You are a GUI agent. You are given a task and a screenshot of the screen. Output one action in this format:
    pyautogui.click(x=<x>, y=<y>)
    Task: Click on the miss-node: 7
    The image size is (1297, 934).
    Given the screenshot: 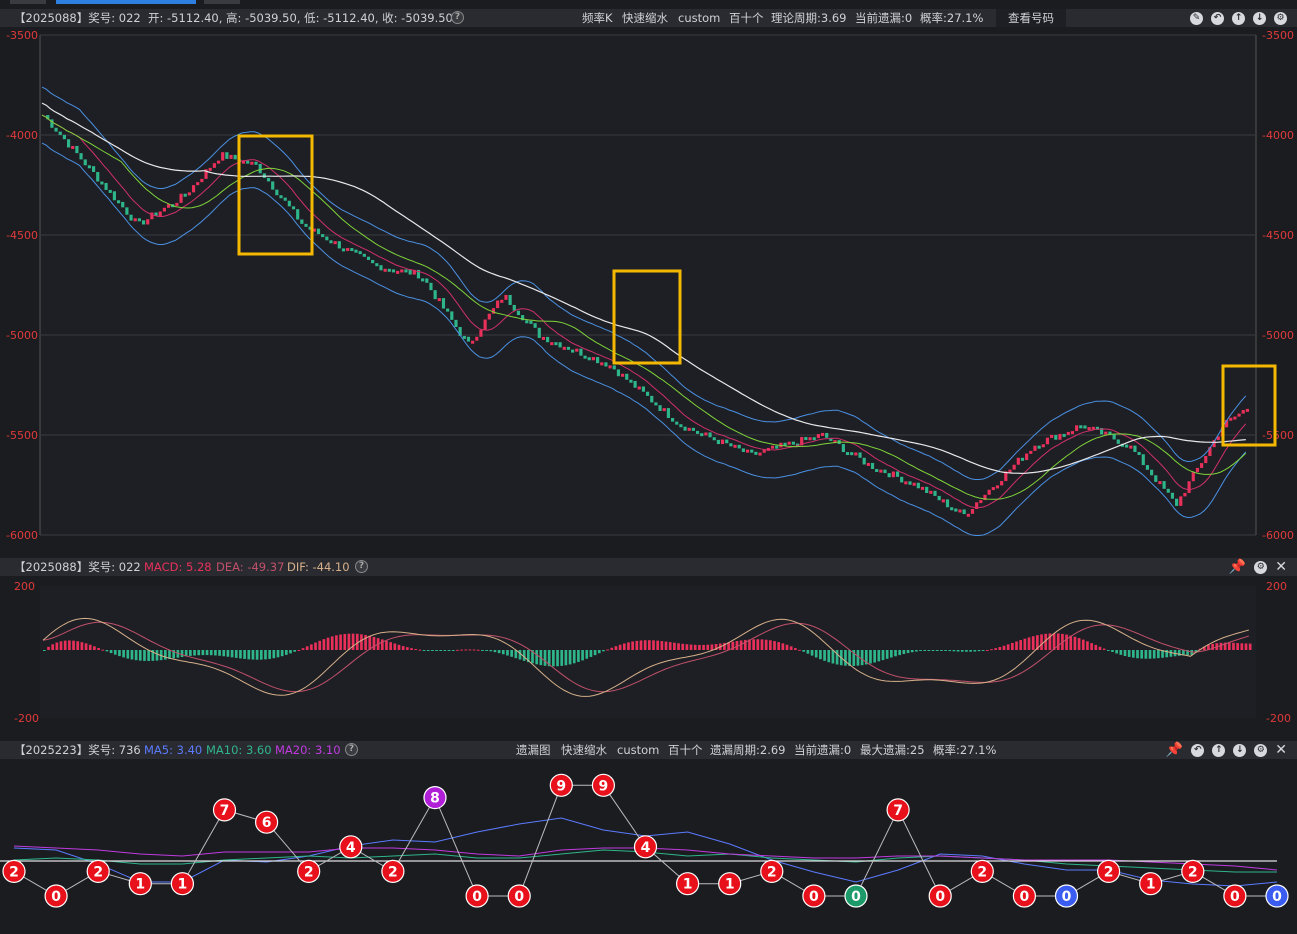 What is the action you would take?
    pyautogui.click(x=224, y=810)
    